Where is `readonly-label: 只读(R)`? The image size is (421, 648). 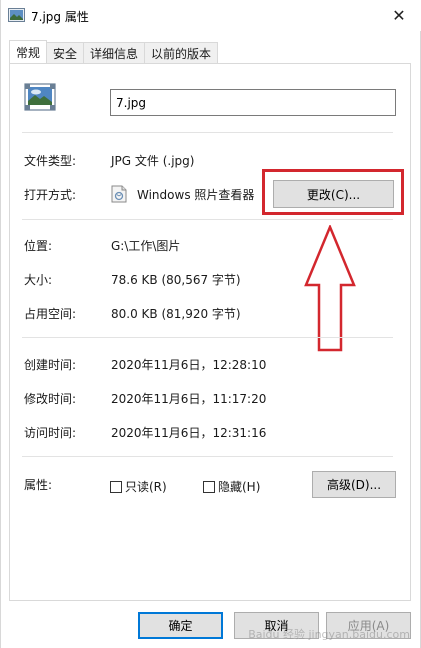
readonly-label: 只读(R) is located at coordinates (146, 487).